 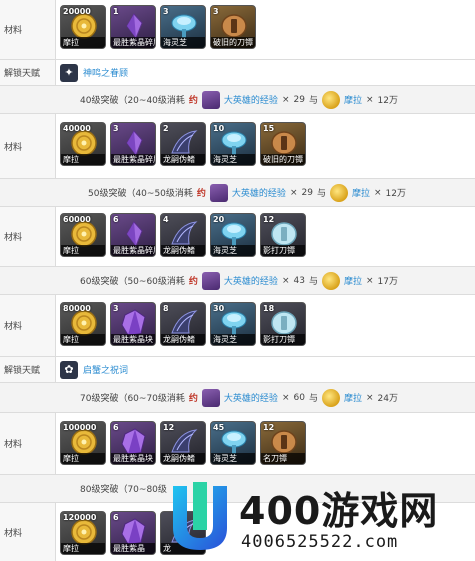 I want to click on materials-list: 40000 摩拉 3 最胜紫晶碎屑 2 龙嗣伪鳍 10 海灵芝 15 破旧的刀镡, so click(x=183, y=144).